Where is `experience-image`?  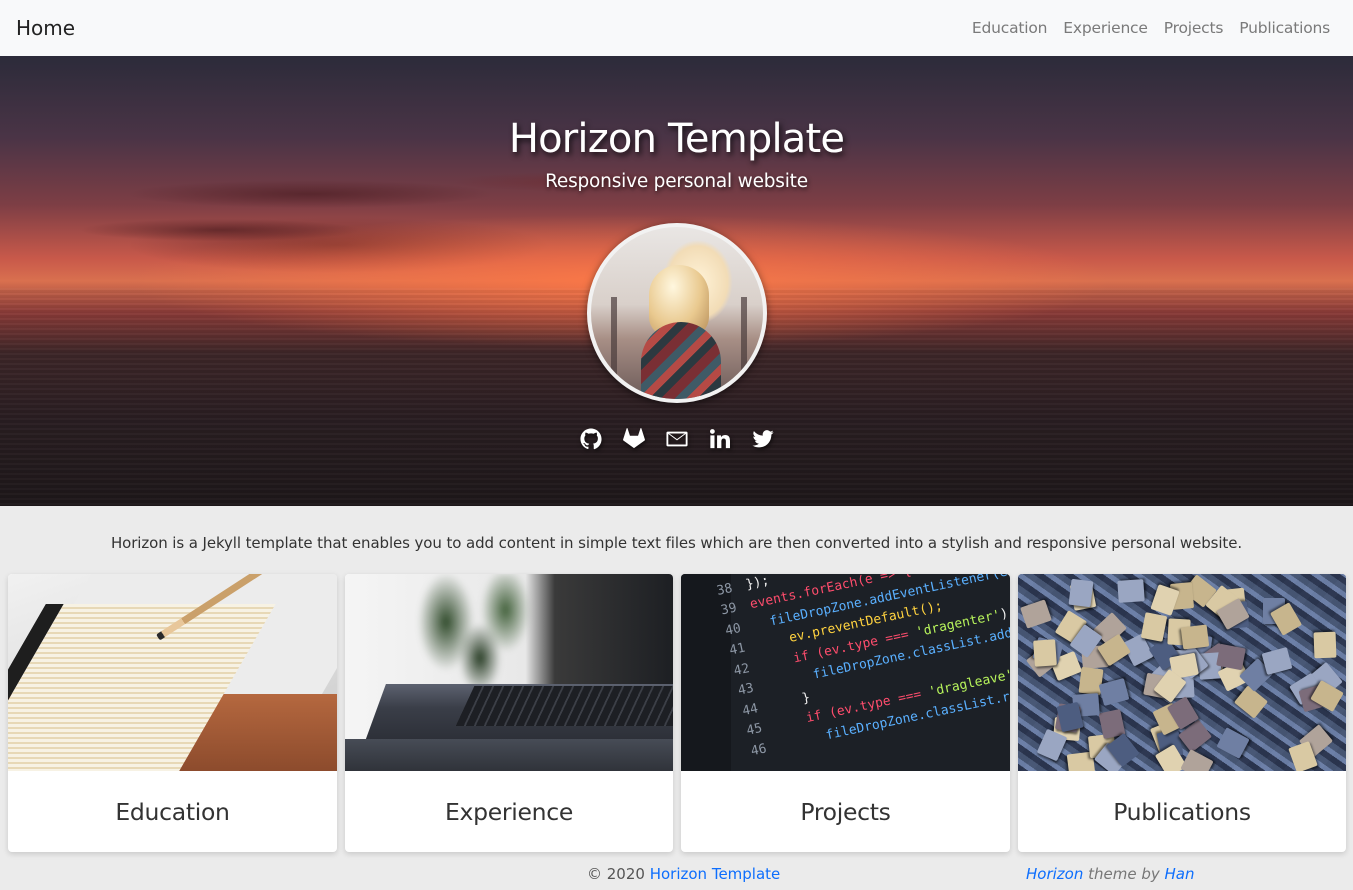 experience-image is located at coordinates (509, 672).